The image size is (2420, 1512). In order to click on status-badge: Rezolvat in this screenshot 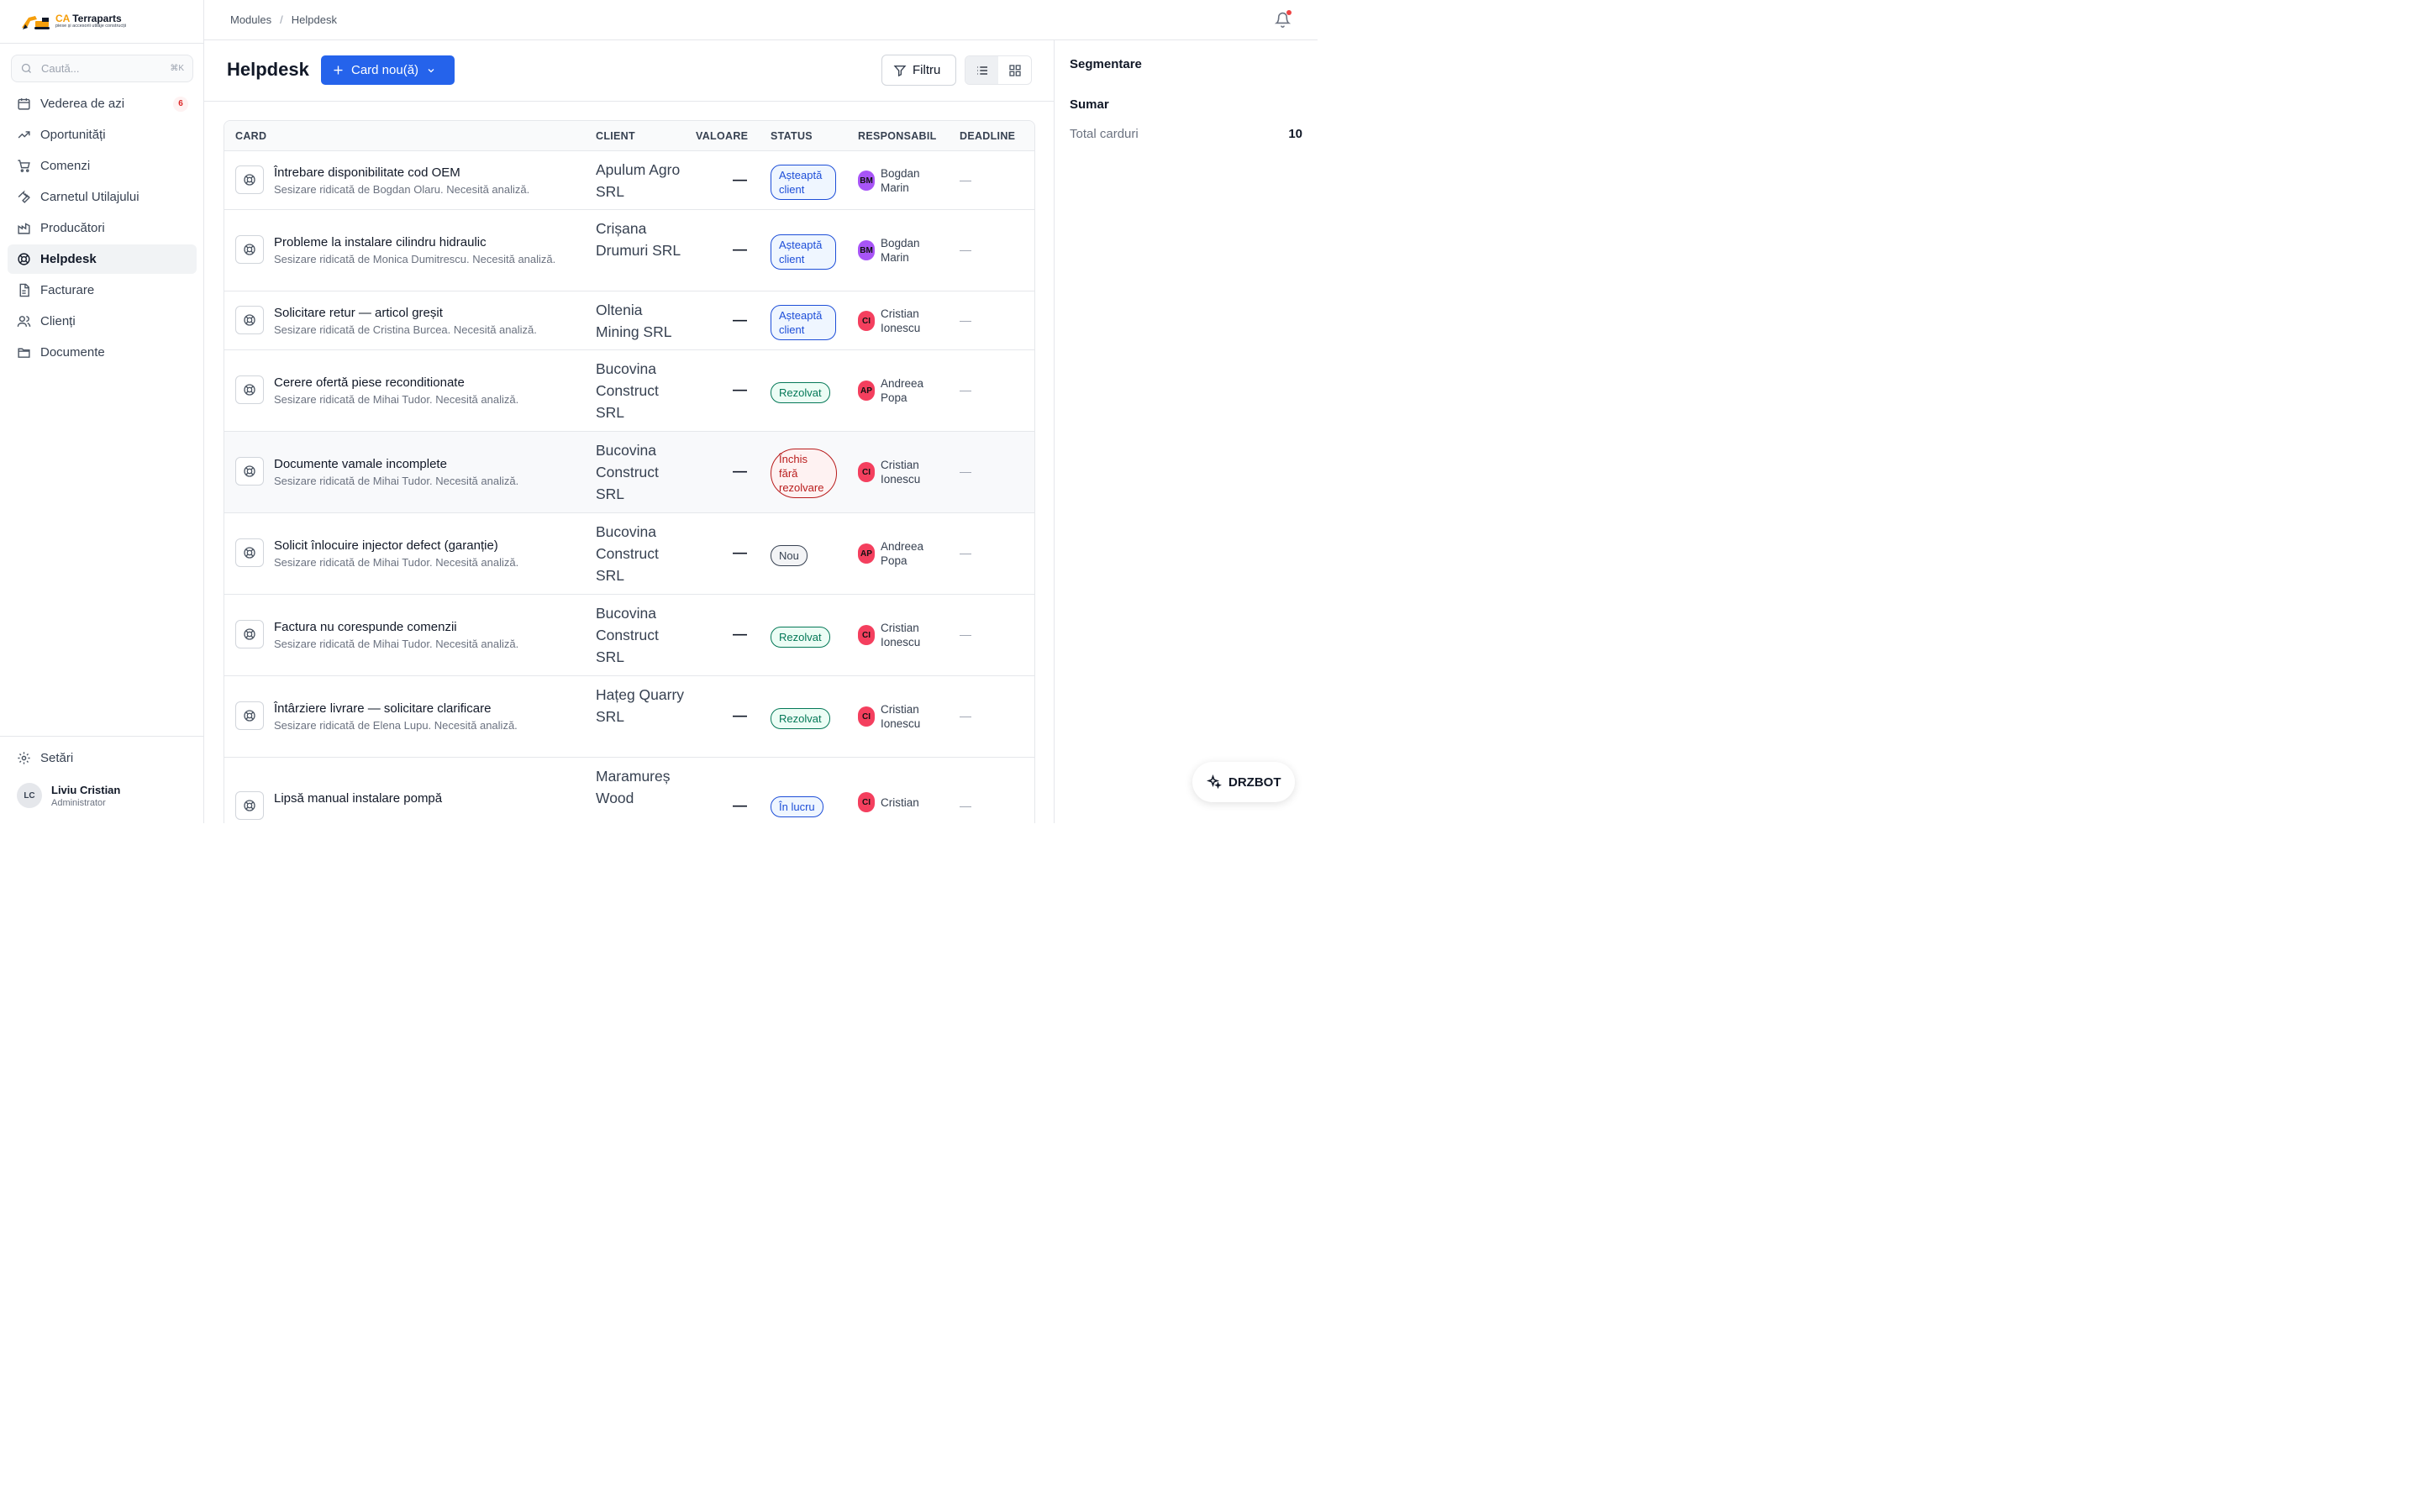, I will do `click(800, 392)`.